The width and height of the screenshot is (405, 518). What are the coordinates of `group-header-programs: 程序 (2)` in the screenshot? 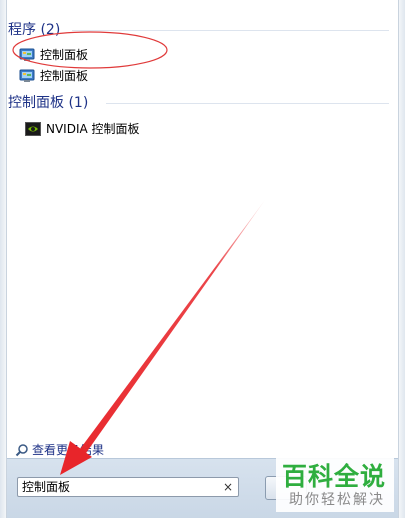 It's located at (34, 30).